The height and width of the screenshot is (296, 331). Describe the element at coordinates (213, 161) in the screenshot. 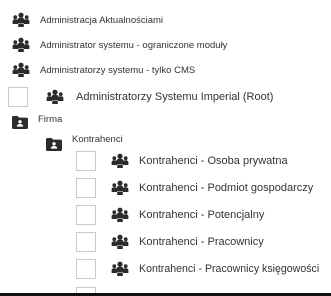

I see `tree-item-label: Kontrahenci - Osoba prywatna` at that location.